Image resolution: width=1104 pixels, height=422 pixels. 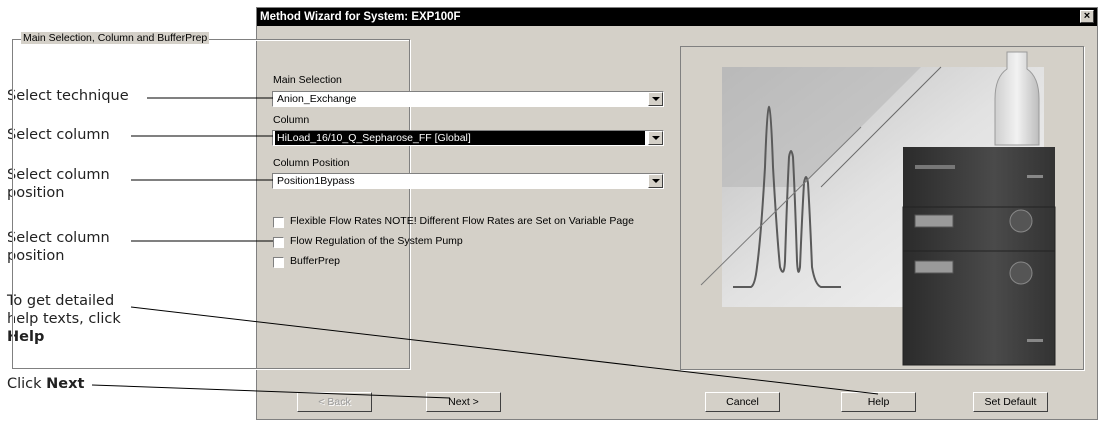 I want to click on column-position-combo: Position1Bypass, so click(x=468, y=181).